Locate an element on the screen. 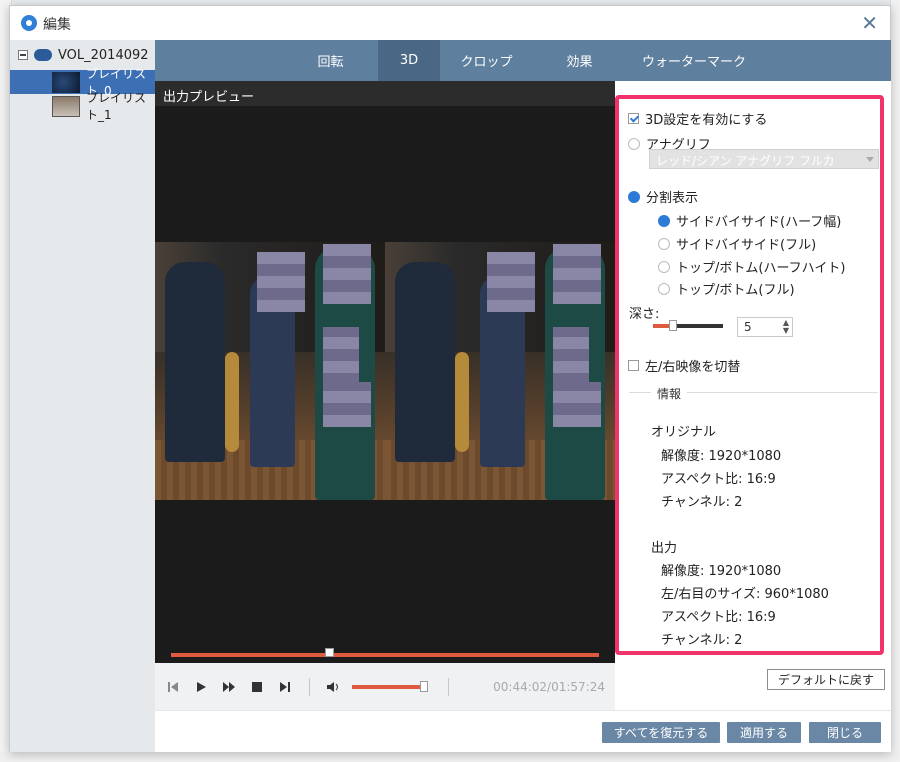  tab-3d: 3D is located at coordinates (409, 60).